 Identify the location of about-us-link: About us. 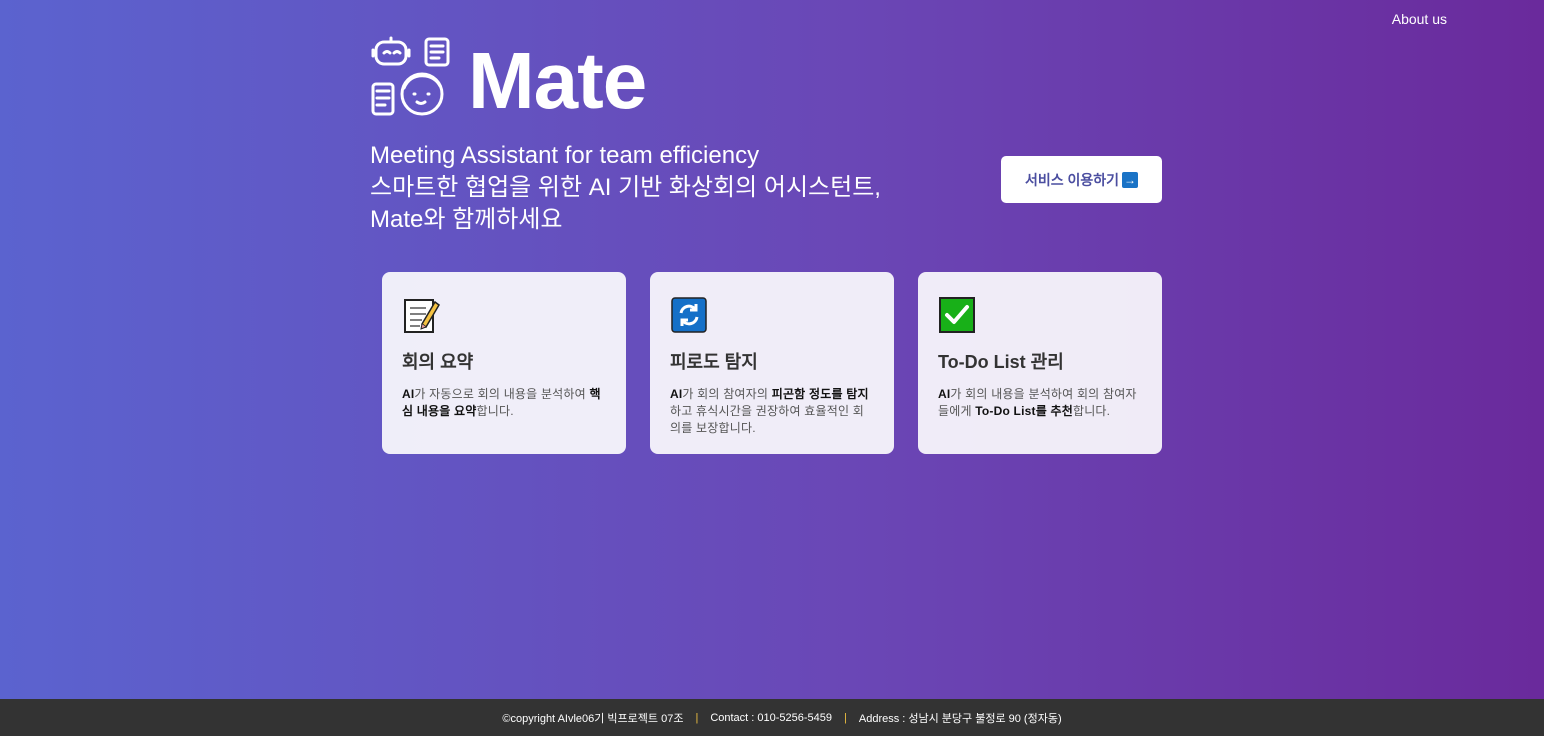
(1419, 19).